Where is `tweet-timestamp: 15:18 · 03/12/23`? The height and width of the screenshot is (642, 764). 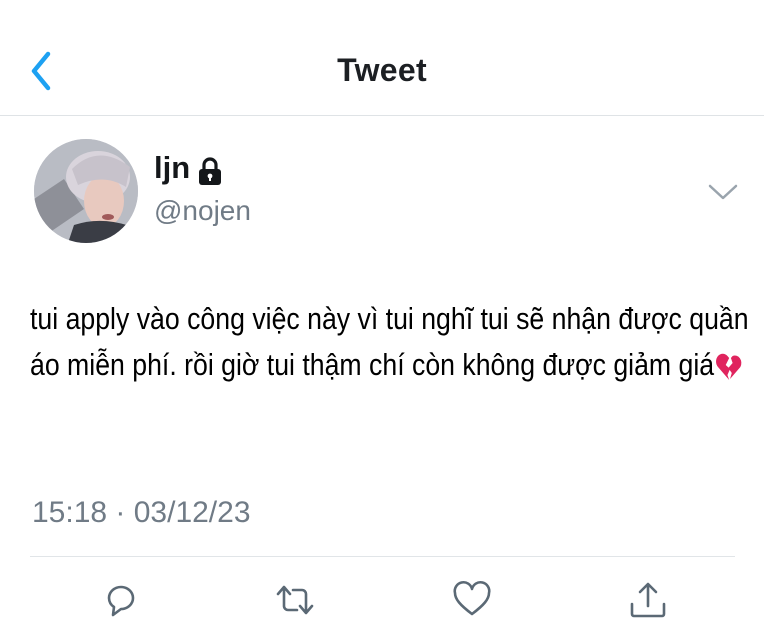 tweet-timestamp: 15:18 · 03/12/23 is located at coordinates (141, 513).